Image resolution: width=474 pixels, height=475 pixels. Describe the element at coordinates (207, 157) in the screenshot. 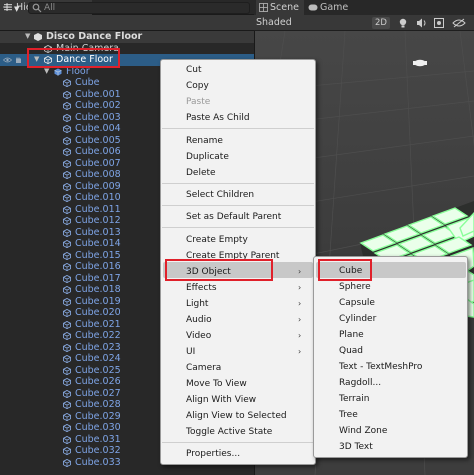

I see `menu-item-duplicate: Duplicate` at that location.